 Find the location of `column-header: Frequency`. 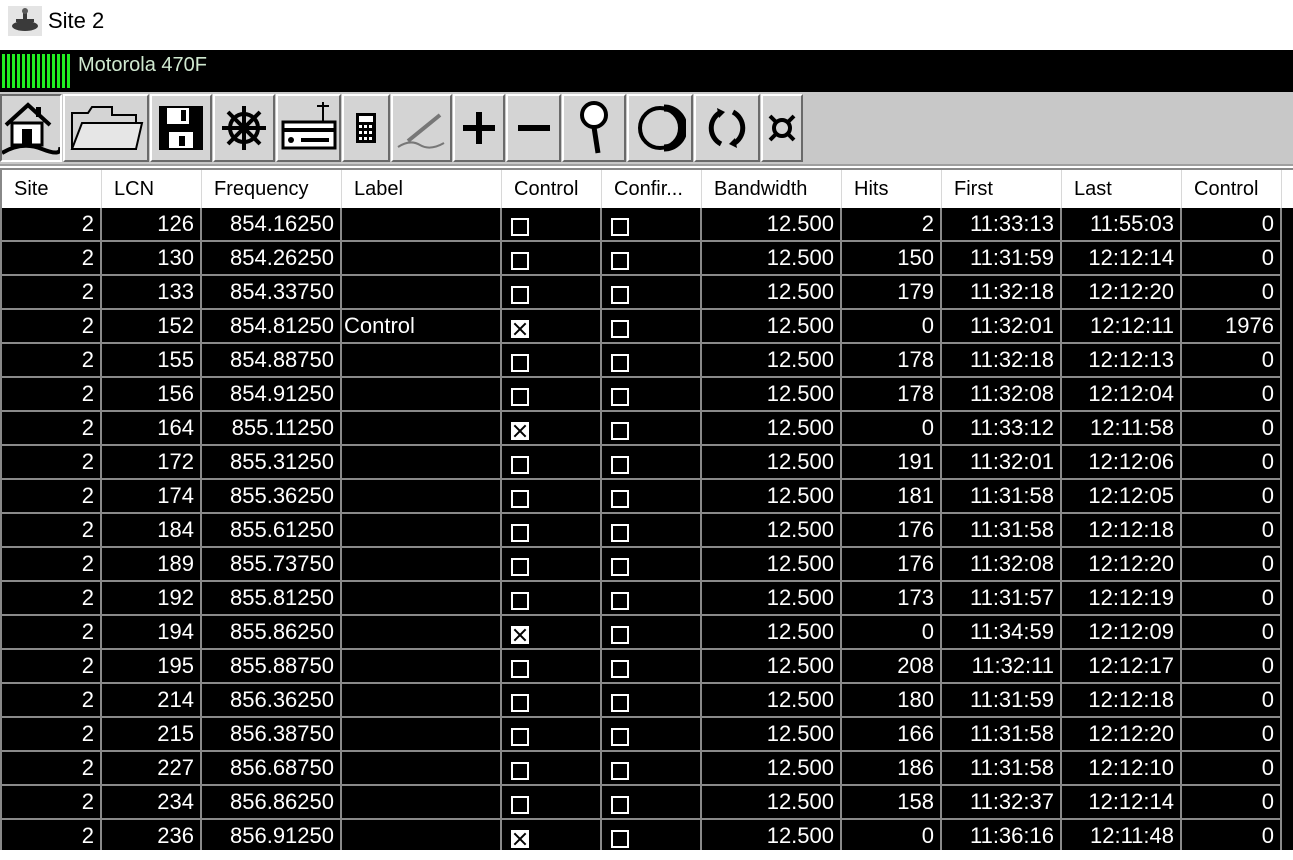

column-header: Frequency is located at coordinates (272, 189).